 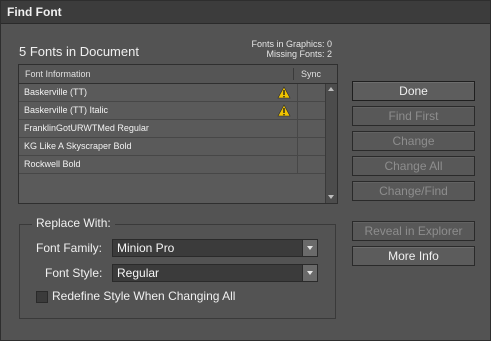 What do you see at coordinates (34, 12) in the screenshot?
I see `window-title: Find Font` at bounding box center [34, 12].